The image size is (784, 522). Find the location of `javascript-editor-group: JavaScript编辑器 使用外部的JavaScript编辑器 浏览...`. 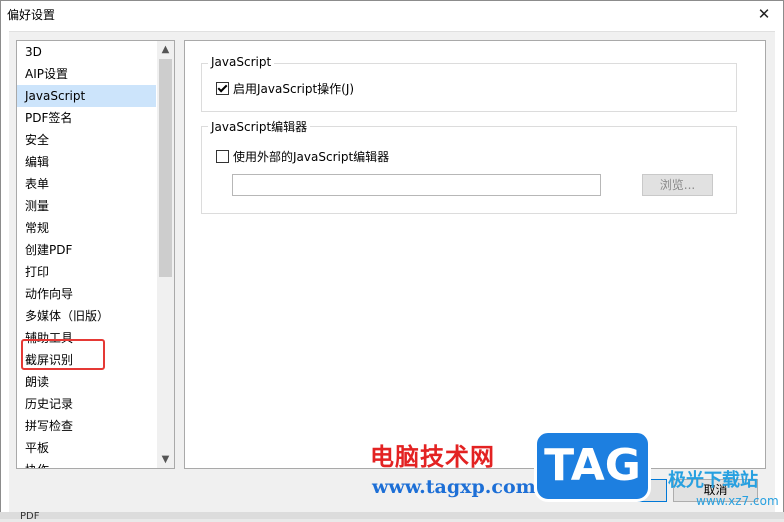

javascript-editor-group: JavaScript编辑器 使用外部的JavaScript编辑器 浏览... is located at coordinates (469, 166).